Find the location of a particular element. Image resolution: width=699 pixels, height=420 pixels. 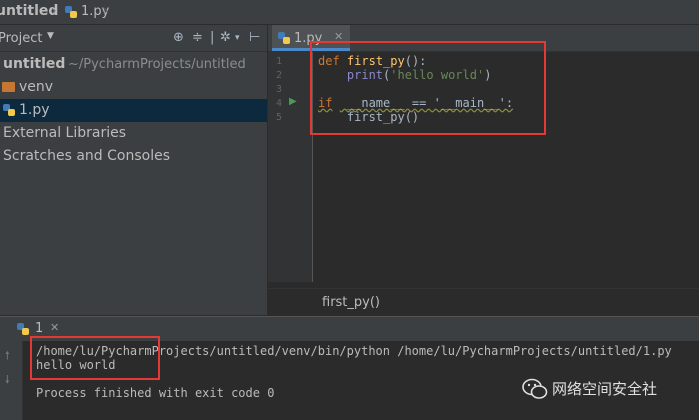

watermark-text: 网络空间安全社 is located at coordinates (605, 389).